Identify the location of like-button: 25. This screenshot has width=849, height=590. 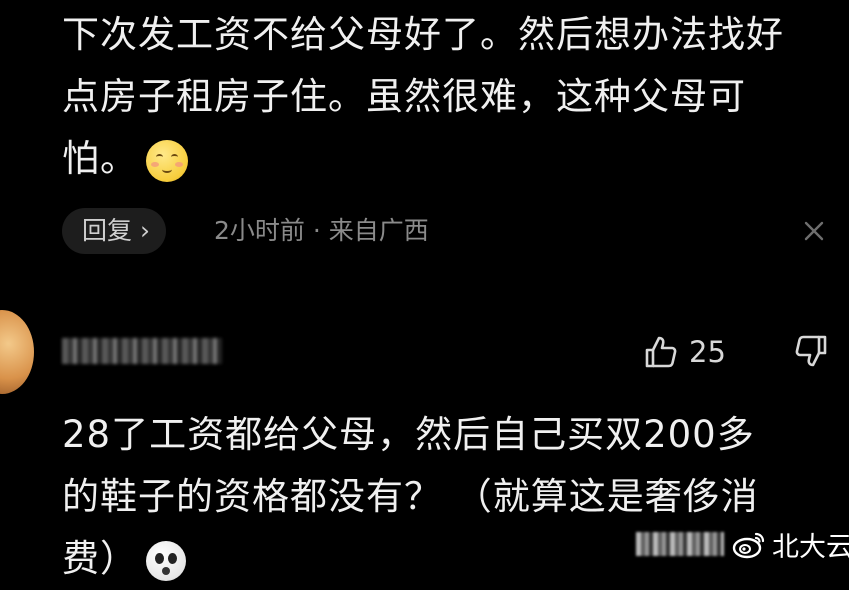
(683, 352).